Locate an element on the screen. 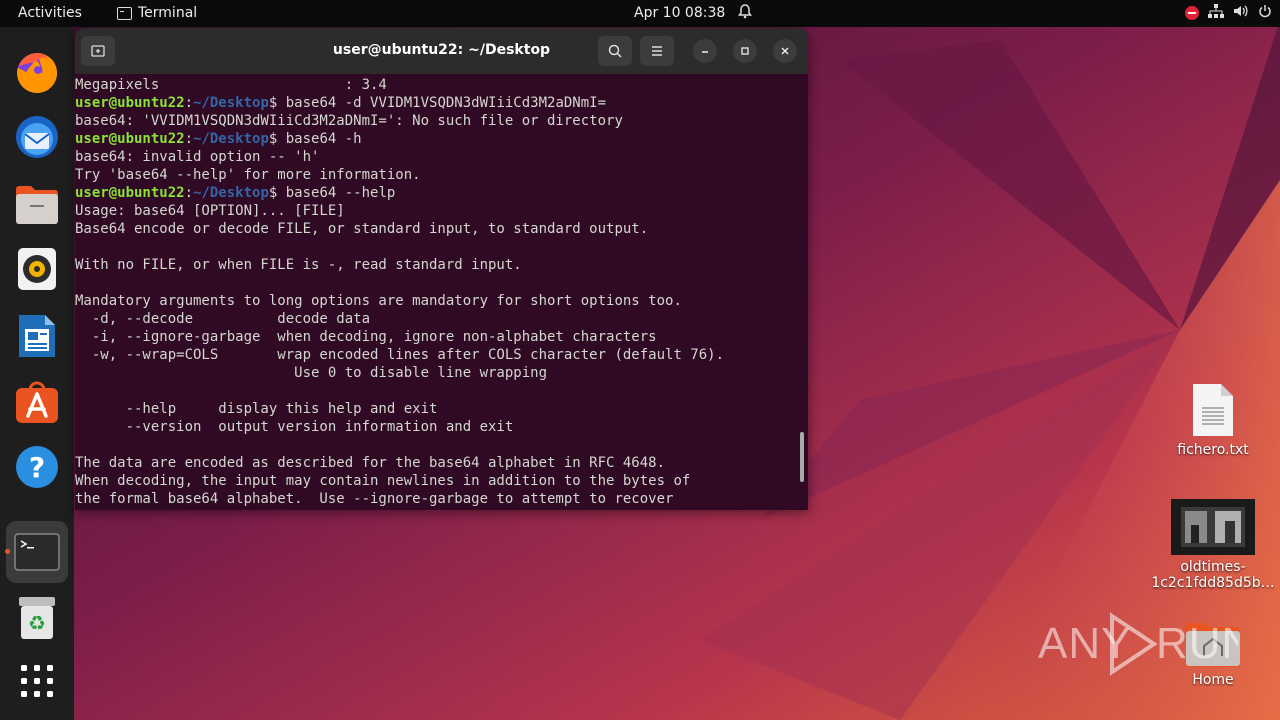 The height and width of the screenshot is (720, 1280). trash-icon: ♻ is located at coordinates (37, 618).